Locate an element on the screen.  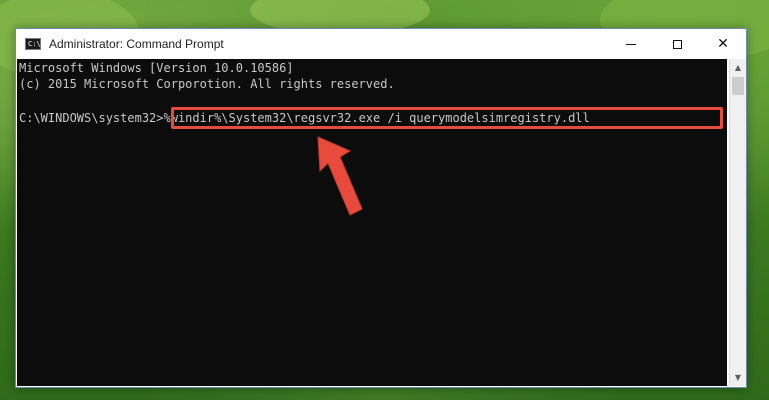
maximize-button is located at coordinates (677, 44).